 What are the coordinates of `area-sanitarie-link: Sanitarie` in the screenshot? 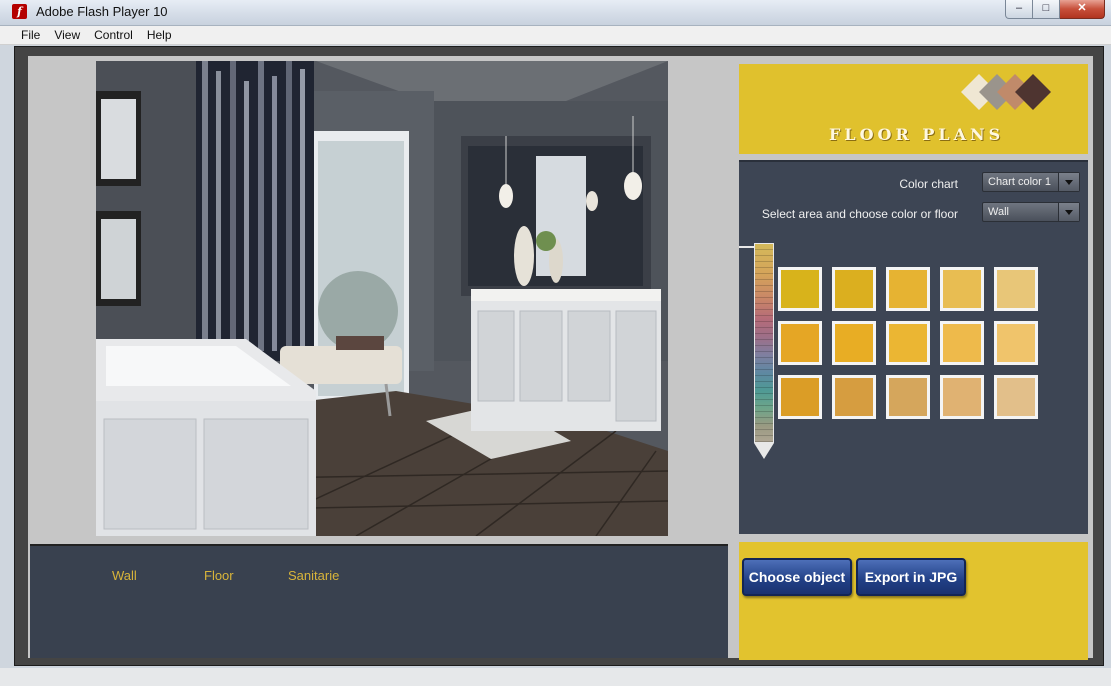 It's located at (313, 575).